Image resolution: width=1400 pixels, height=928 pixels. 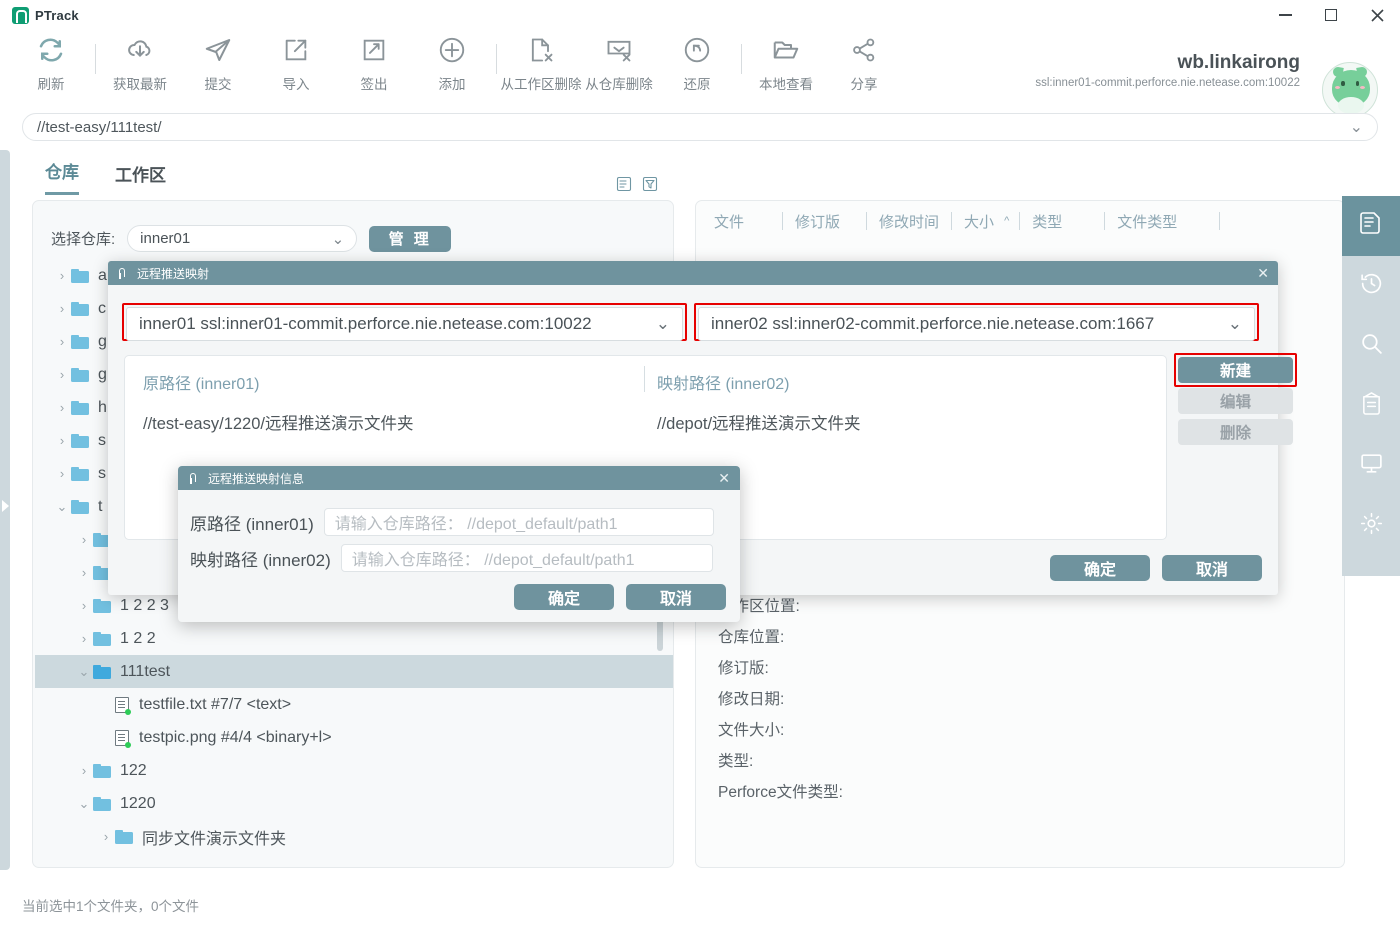 I want to click on tree-folder-item: ⌄ 1220, so click(x=354, y=803).